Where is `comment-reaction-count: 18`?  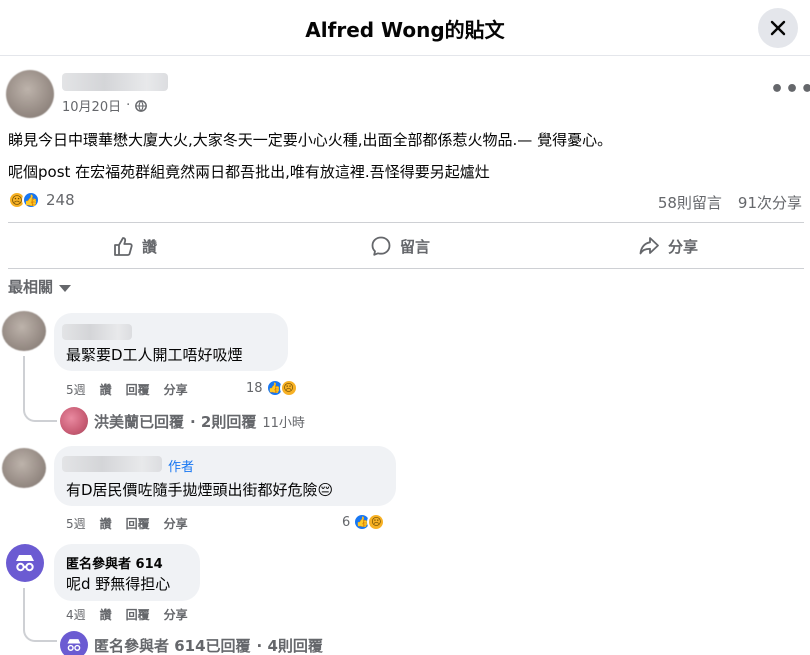 comment-reaction-count: 18 is located at coordinates (254, 388).